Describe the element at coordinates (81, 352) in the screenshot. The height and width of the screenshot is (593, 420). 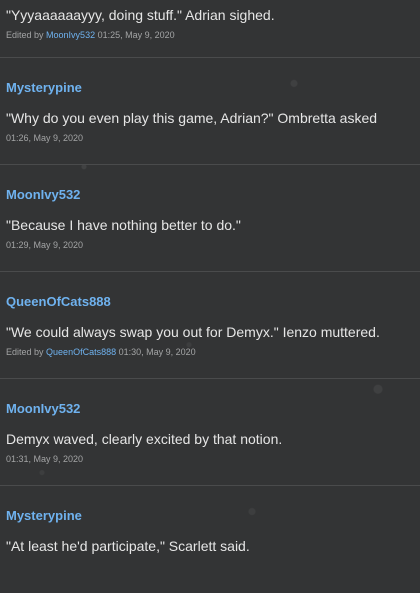
I see `editor-link: QueenOfCats888` at that location.